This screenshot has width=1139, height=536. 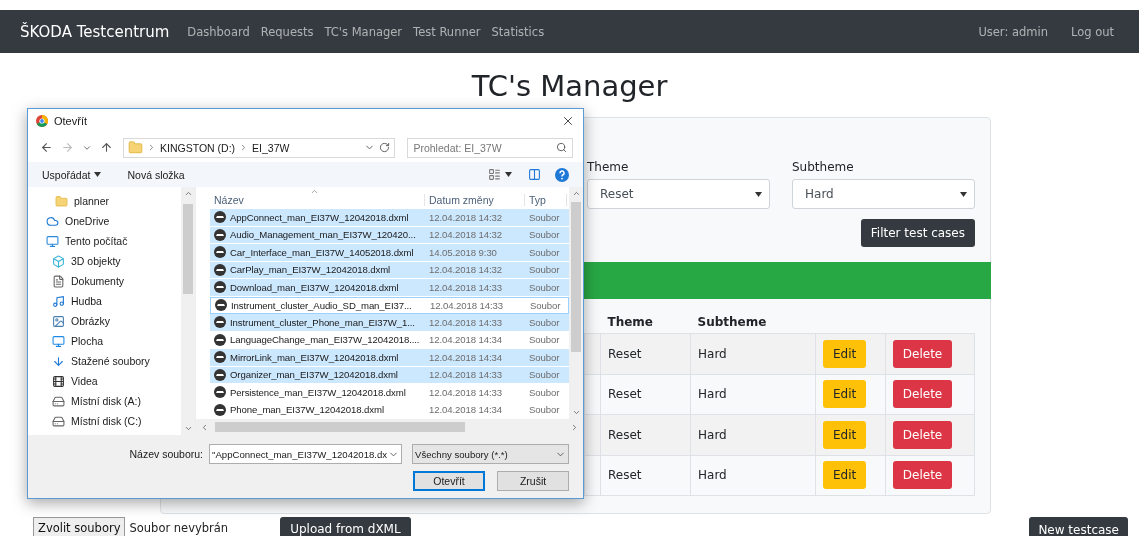 What do you see at coordinates (92, 201) in the screenshot?
I see `nav-item: planner` at bounding box center [92, 201].